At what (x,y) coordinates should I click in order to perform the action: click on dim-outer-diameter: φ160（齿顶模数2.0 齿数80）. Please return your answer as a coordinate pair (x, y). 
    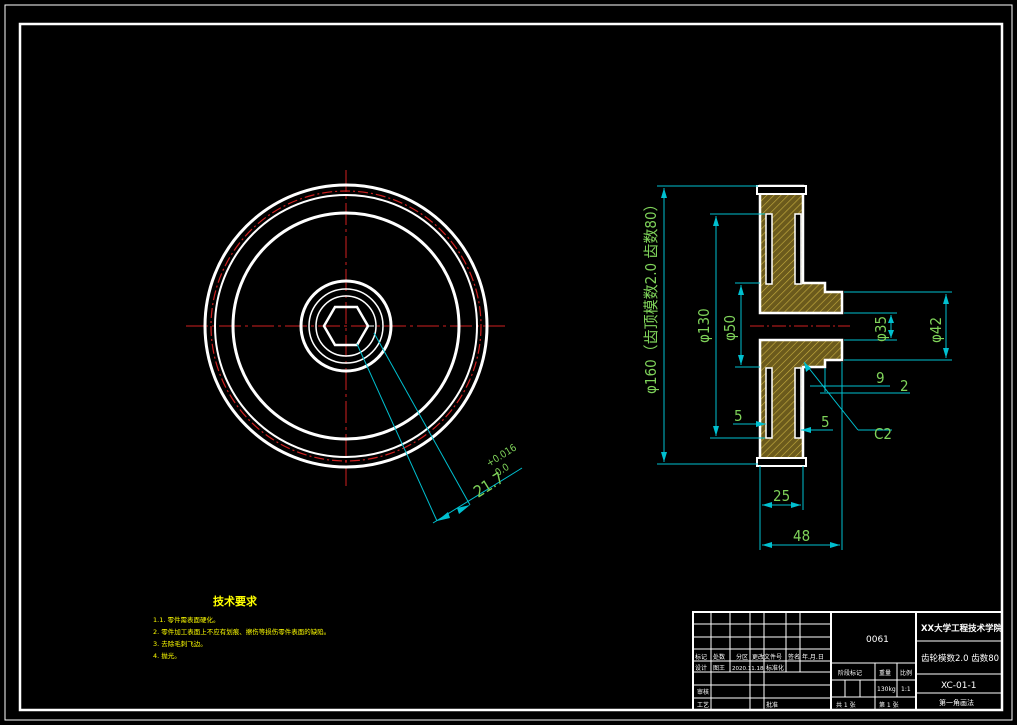
    Looking at the image, I should click on (651, 295).